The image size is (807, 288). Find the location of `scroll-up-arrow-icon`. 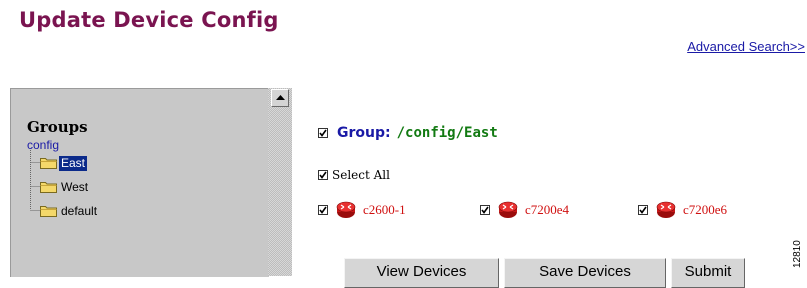

scroll-up-arrow-icon is located at coordinates (280, 97).